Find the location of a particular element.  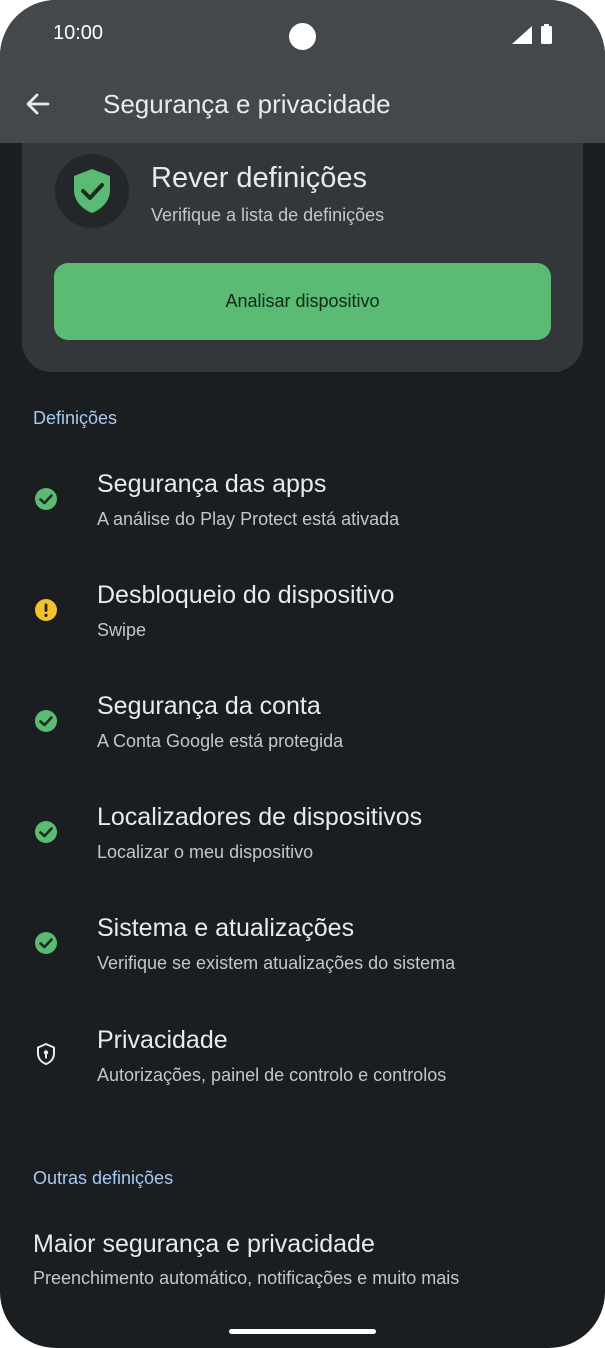

shield-lock-icon is located at coordinates (46, 1054).